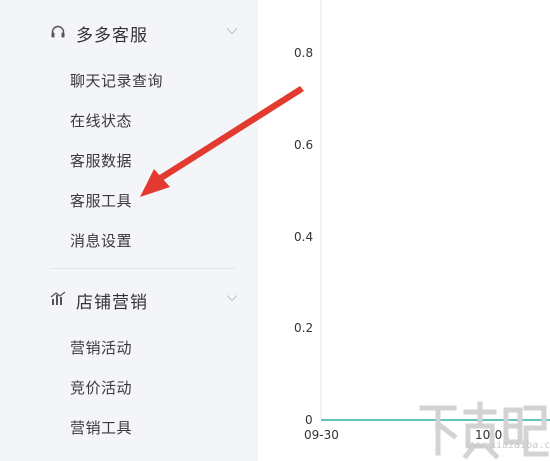 The height and width of the screenshot is (461, 550). Describe the element at coordinates (304, 328) in the screenshot. I see `y-tick-label: 0.2` at that location.